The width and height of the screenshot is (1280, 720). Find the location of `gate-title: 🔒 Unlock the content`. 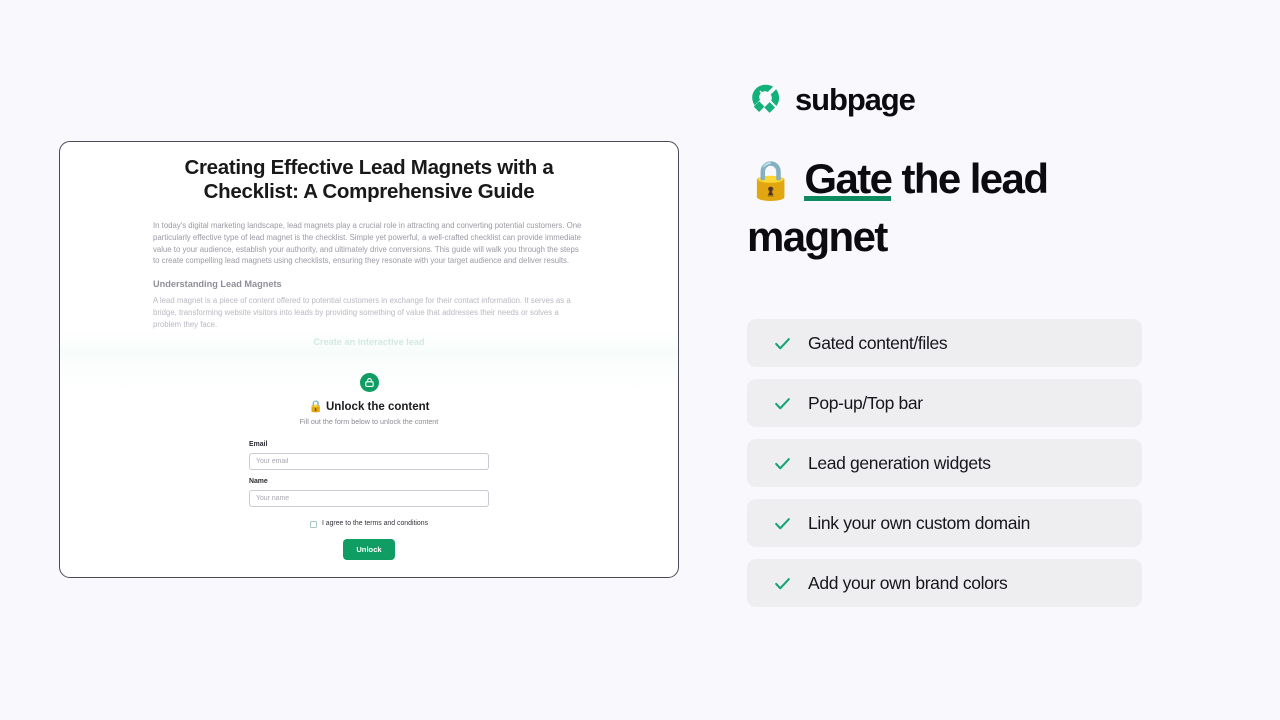

gate-title: 🔒 Unlock the content is located at coordinates (369, 407).